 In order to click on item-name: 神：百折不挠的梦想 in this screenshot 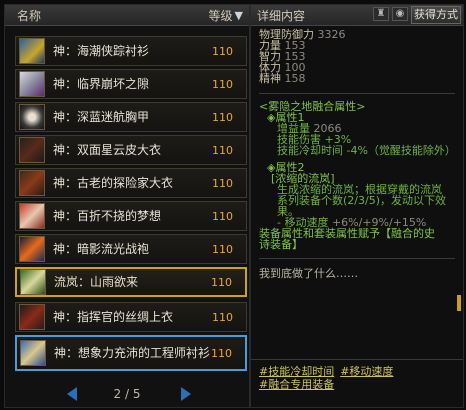, I will do `click(107, 215)`.